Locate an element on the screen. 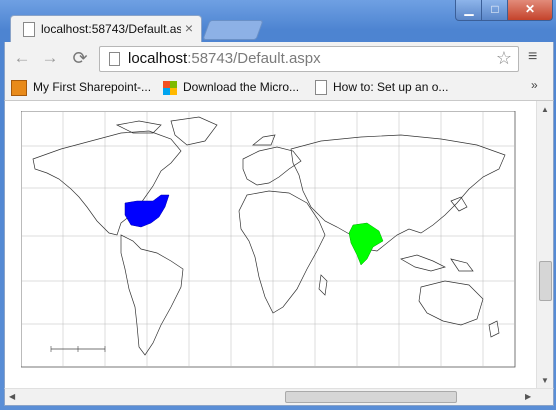 This screenshot has width=556, height=410. toolbar: ← → ⟳ localhost:58743/Default.aspx ☆ ≡ is located at coordinates (279, 58).